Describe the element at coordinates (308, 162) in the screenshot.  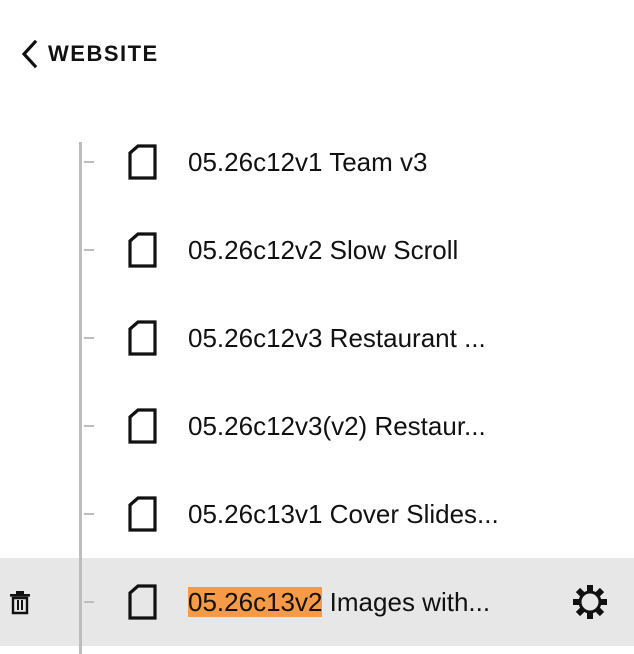
I see `page-title: 05.26c12v1 Team v3` at that location.